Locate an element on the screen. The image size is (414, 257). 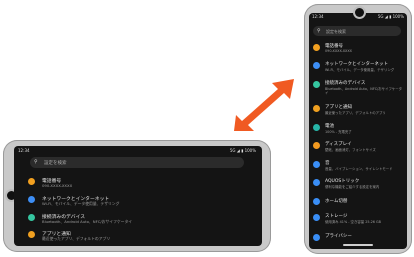
privacy-icon is located at coordinates (316, 237).